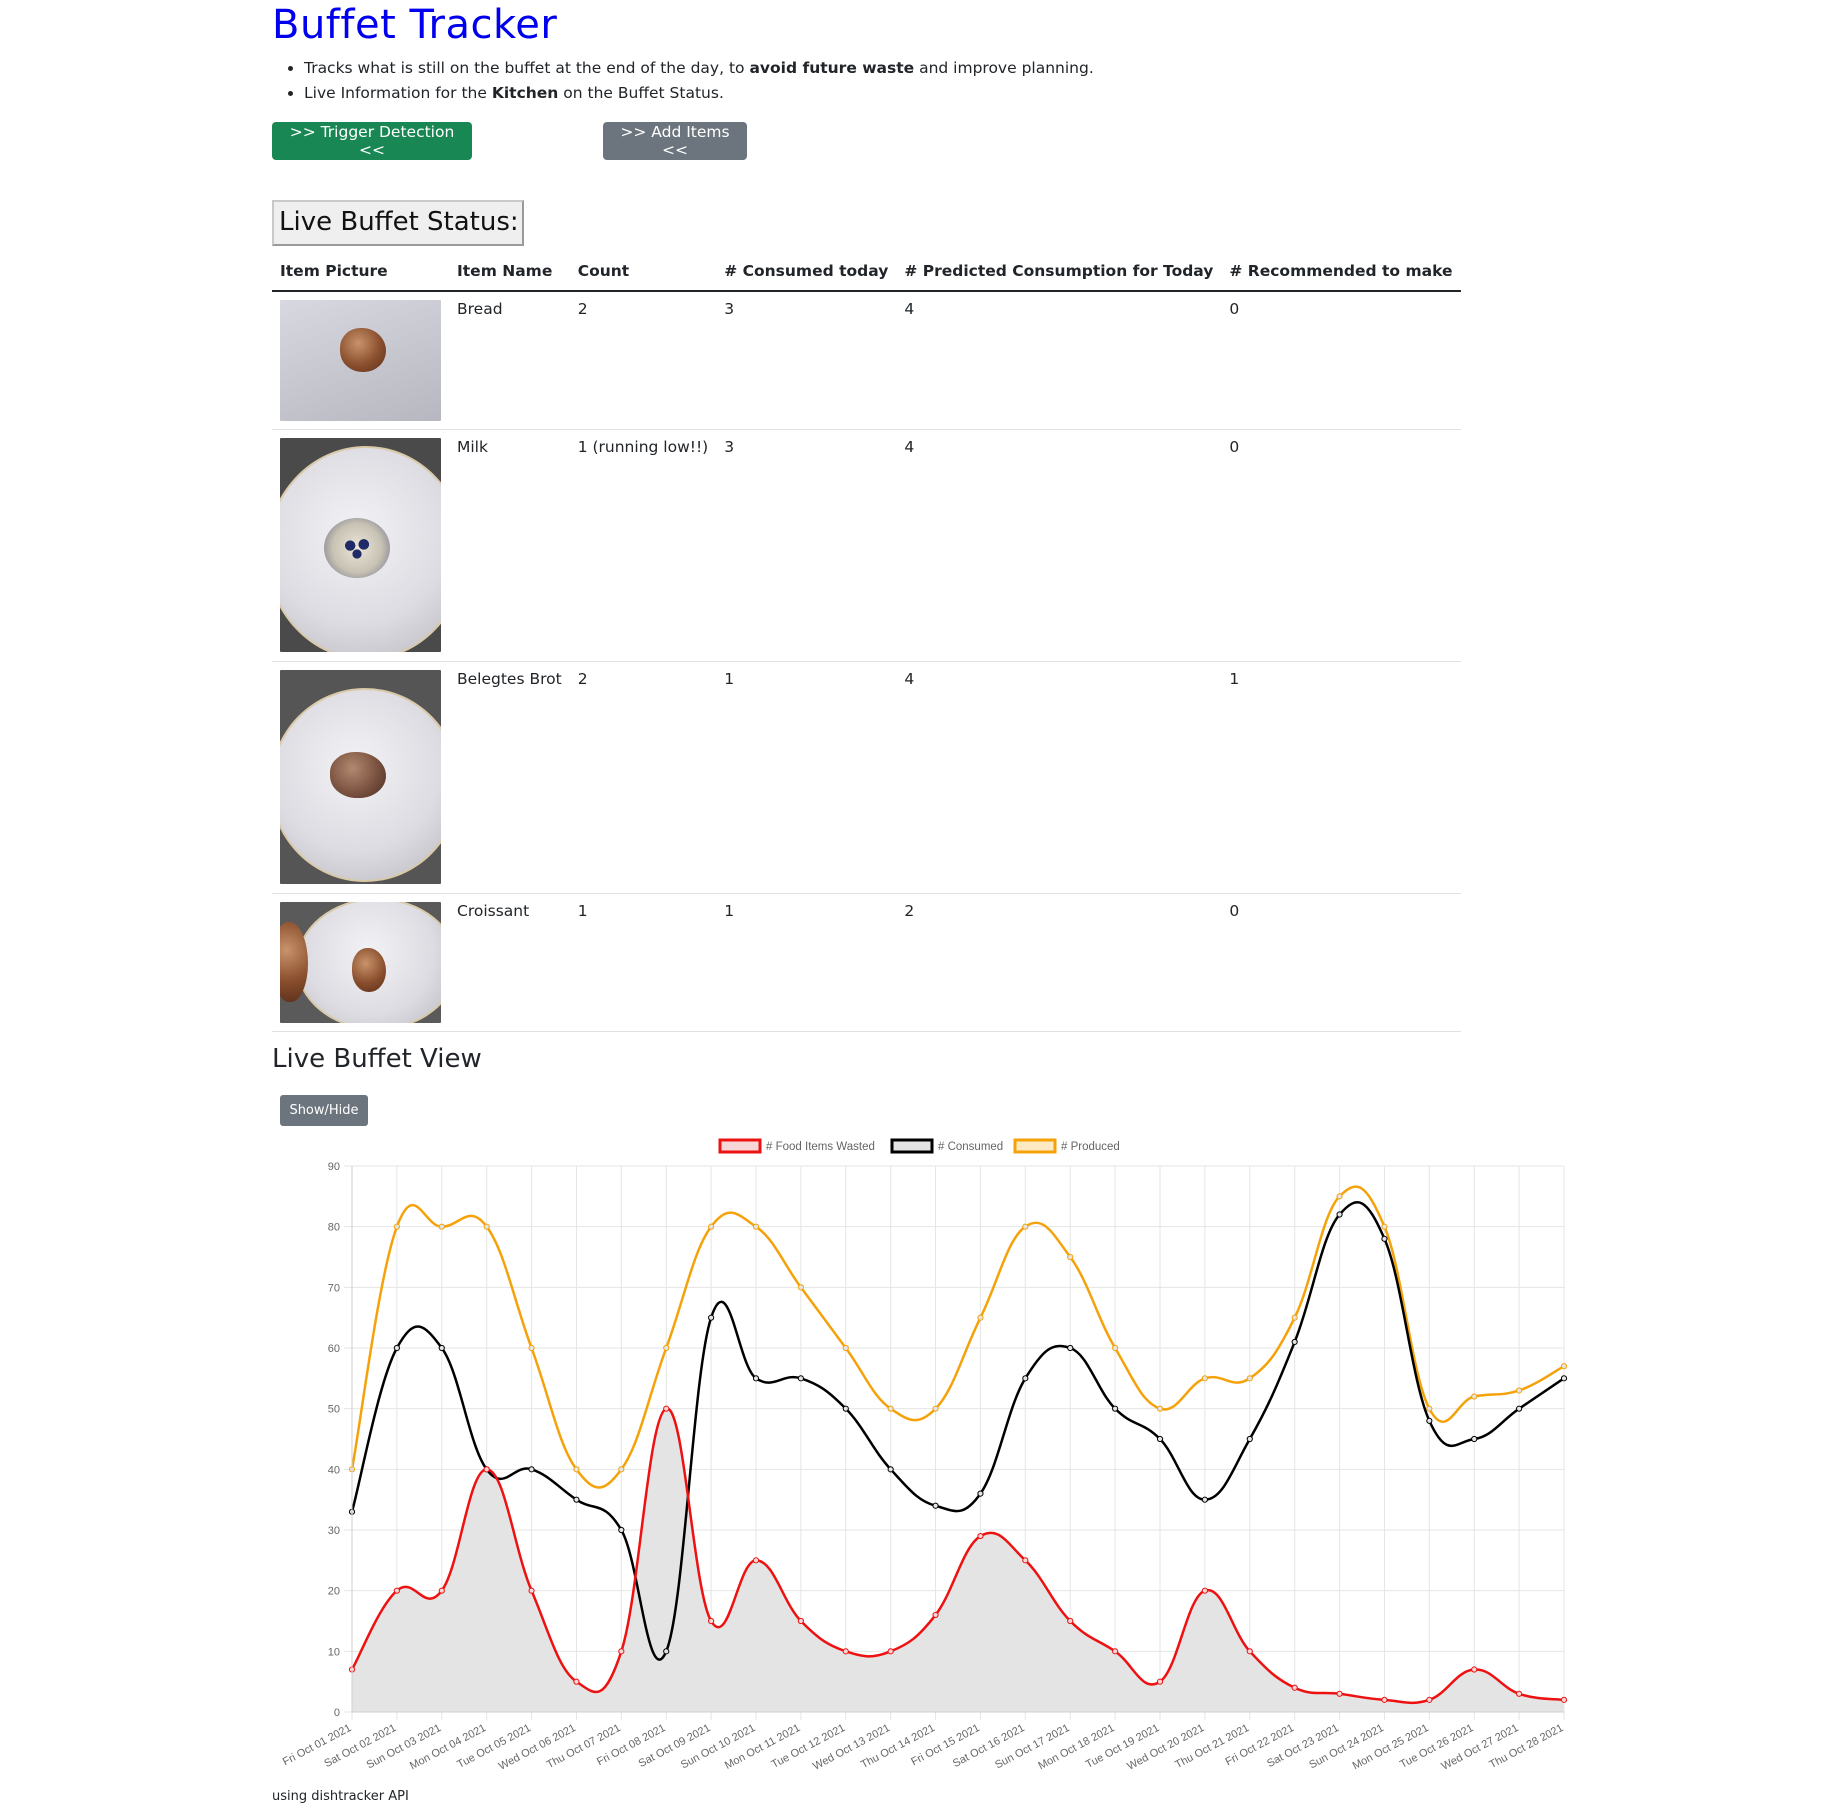 The image size is (1836, 1804). I want to click on x-tick-label: Sun Oct 17 2021, so click(1032, 1746).